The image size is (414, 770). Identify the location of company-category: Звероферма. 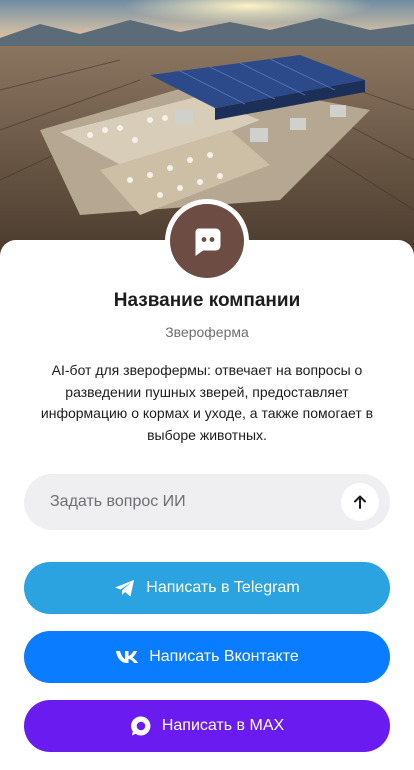
(207, 332).